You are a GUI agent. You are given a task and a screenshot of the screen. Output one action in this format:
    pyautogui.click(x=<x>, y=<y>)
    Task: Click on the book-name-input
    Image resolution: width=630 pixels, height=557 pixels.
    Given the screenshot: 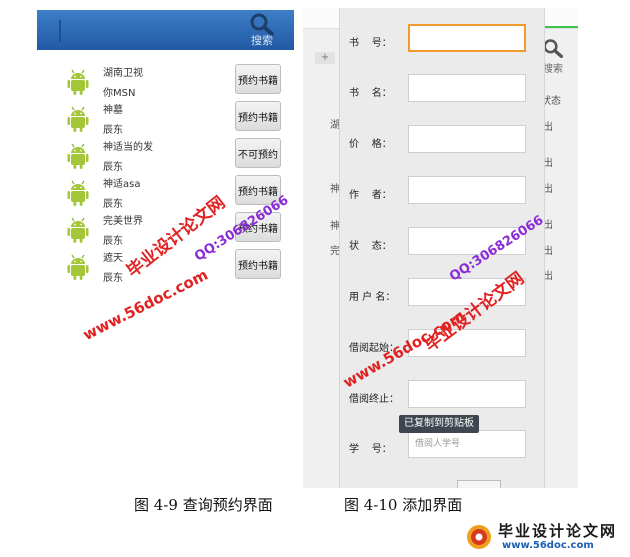 What is the action you would take?
    pyautogui.click(x=467, y=88)
    